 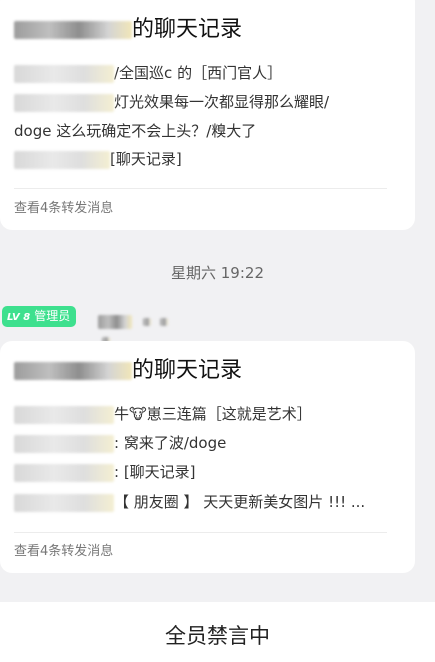 I want to click on preview-line: [聊天记录], so click(x=98, y=159).